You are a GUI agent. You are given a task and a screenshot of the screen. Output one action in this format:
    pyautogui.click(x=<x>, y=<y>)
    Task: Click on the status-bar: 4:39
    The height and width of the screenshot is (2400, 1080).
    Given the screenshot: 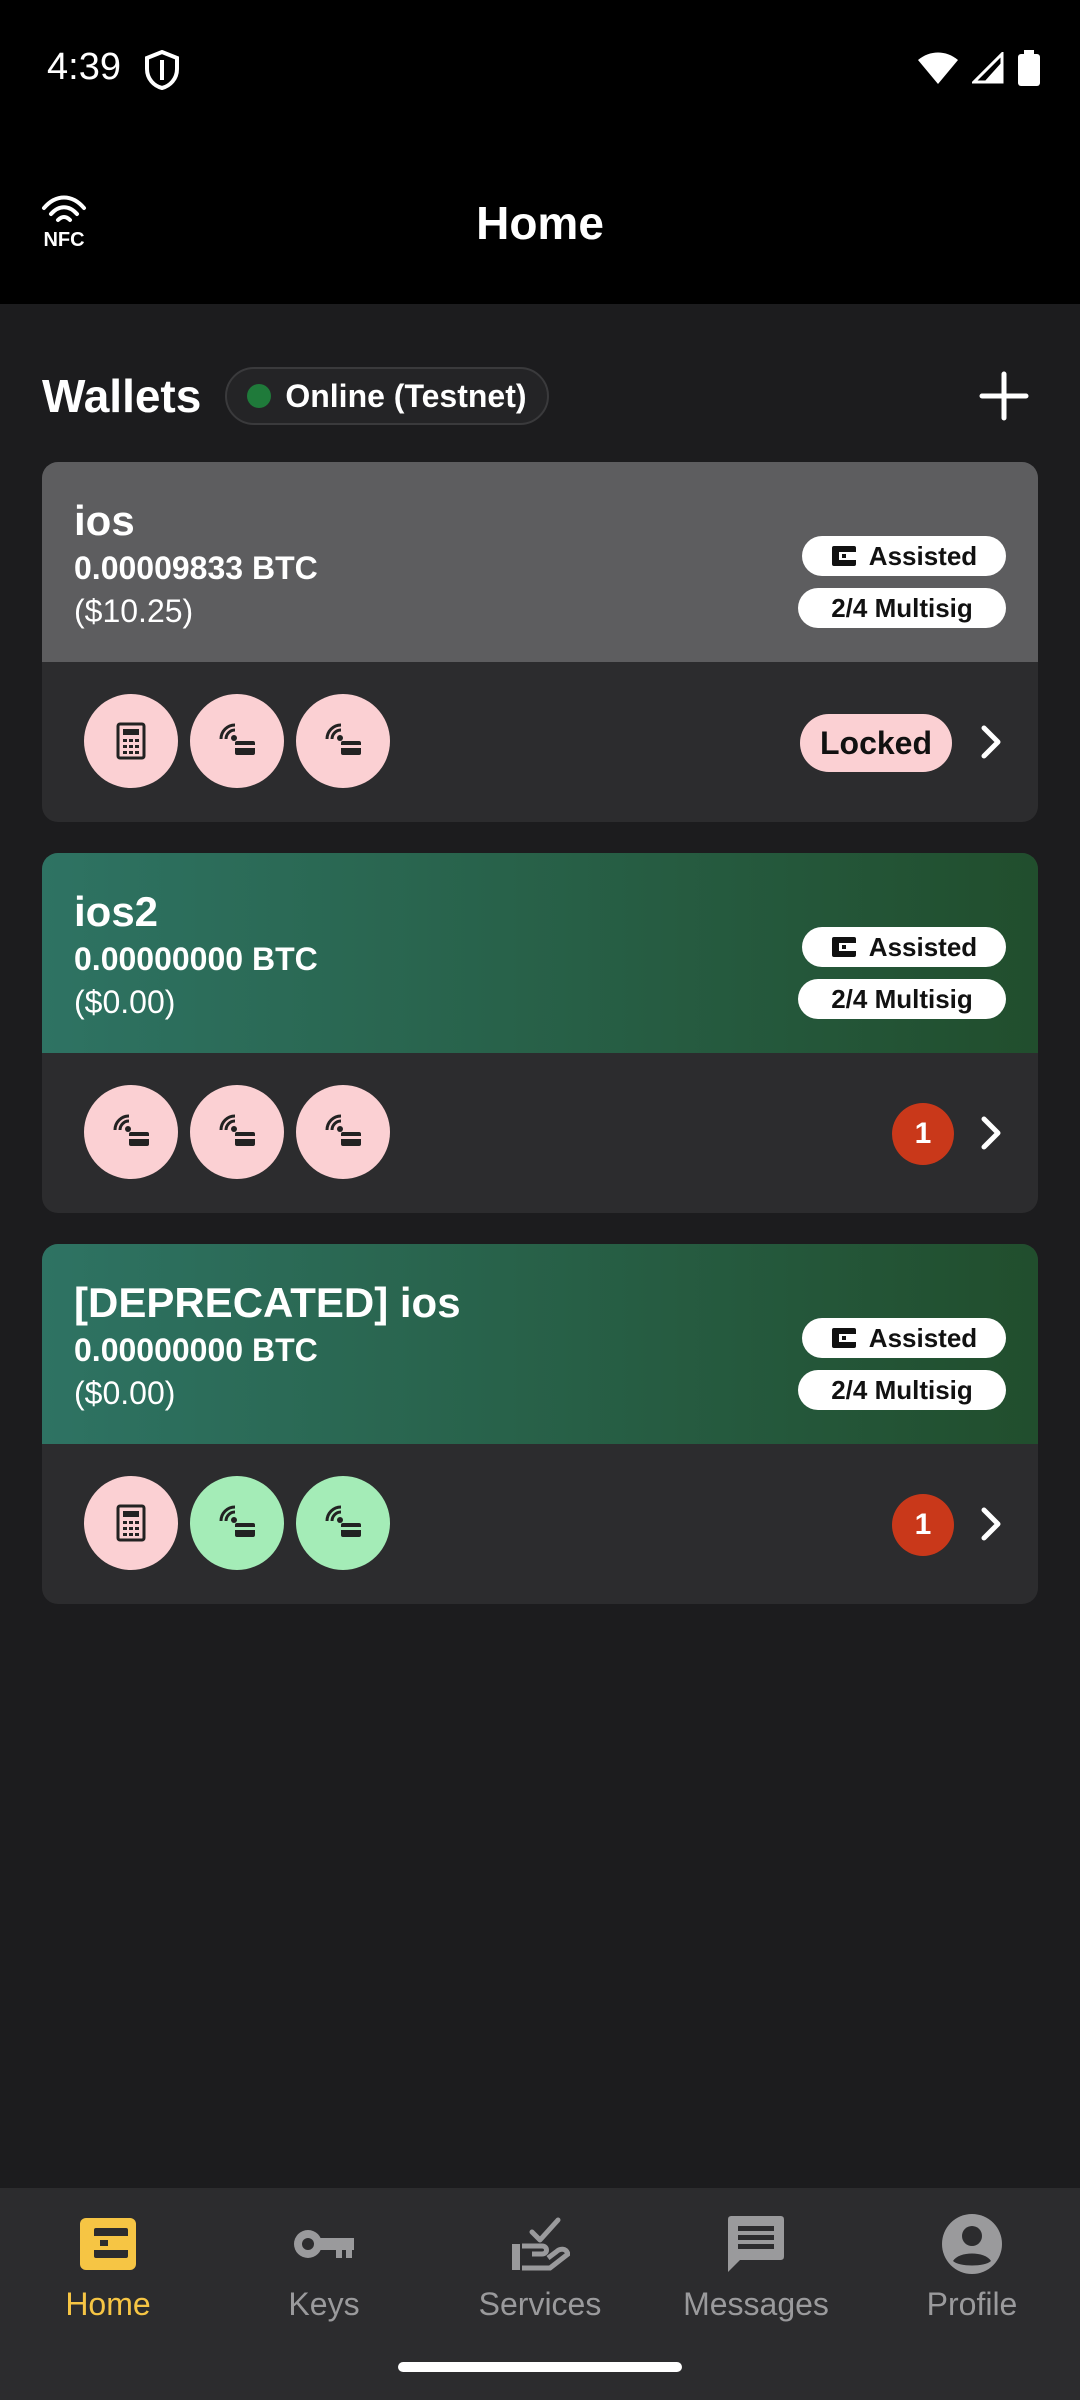 What is the action you would take?
    pyautogui.click(x=540, y=70)
    